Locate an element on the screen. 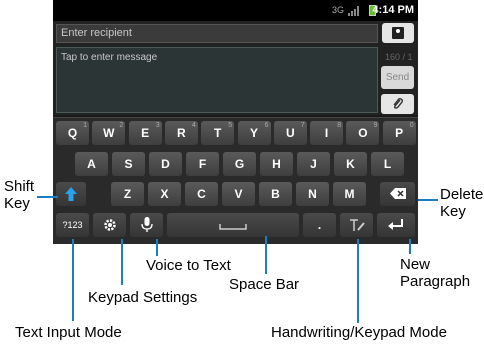 The width and height of the screenshot is (484, 347). key-label: Z is located at coordinates (127, 194).